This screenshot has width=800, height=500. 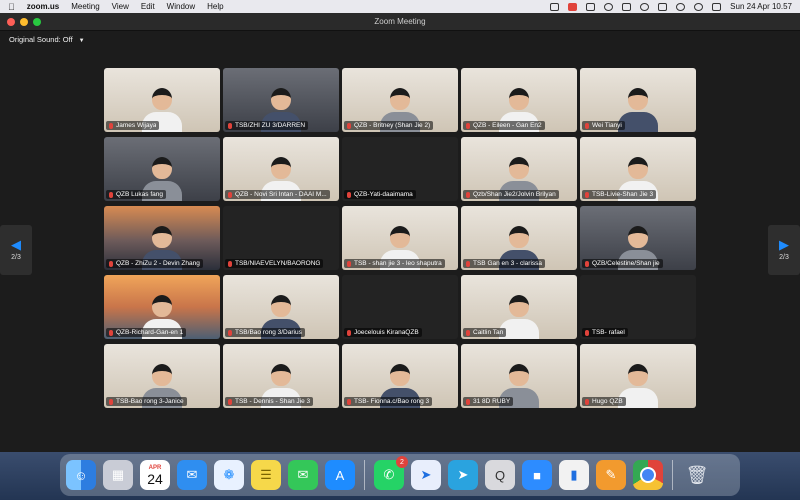 What do you see at coordinates (281, 238) in the screenshot?
I see `participant-tile: TSB/NIAEVELYN/BAORONG` at bounding box center [281, 238].